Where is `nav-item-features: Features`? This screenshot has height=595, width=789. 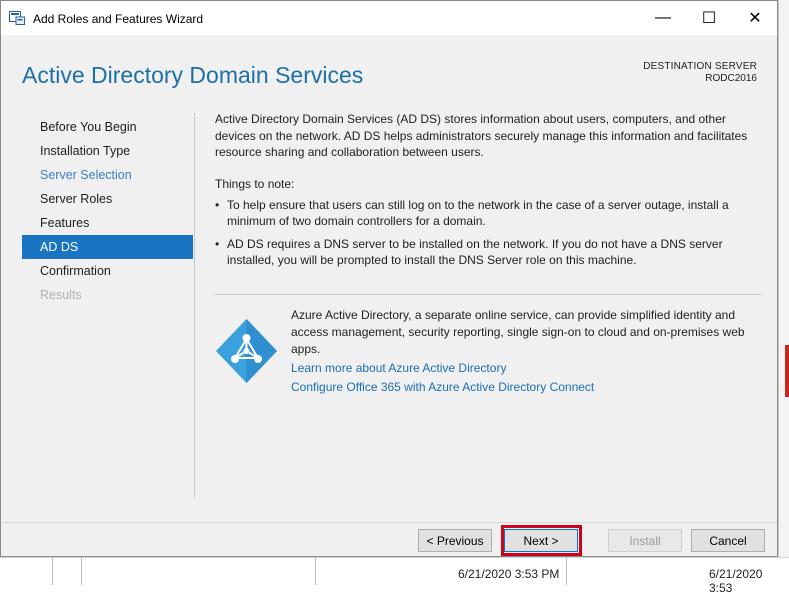 nav-item-features: Features is located at coordinates (107, 223).